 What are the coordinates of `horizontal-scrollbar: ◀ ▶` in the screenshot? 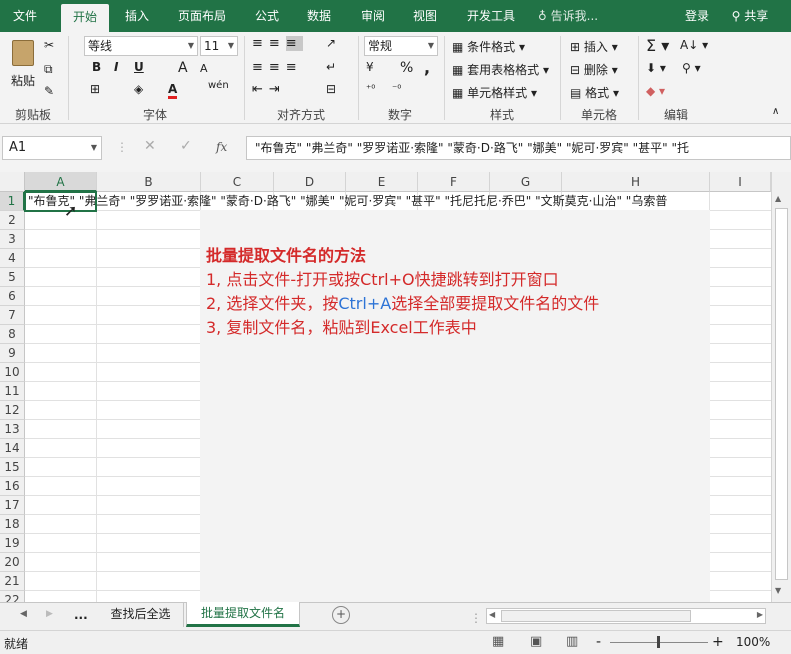 It's located at (626, 616).